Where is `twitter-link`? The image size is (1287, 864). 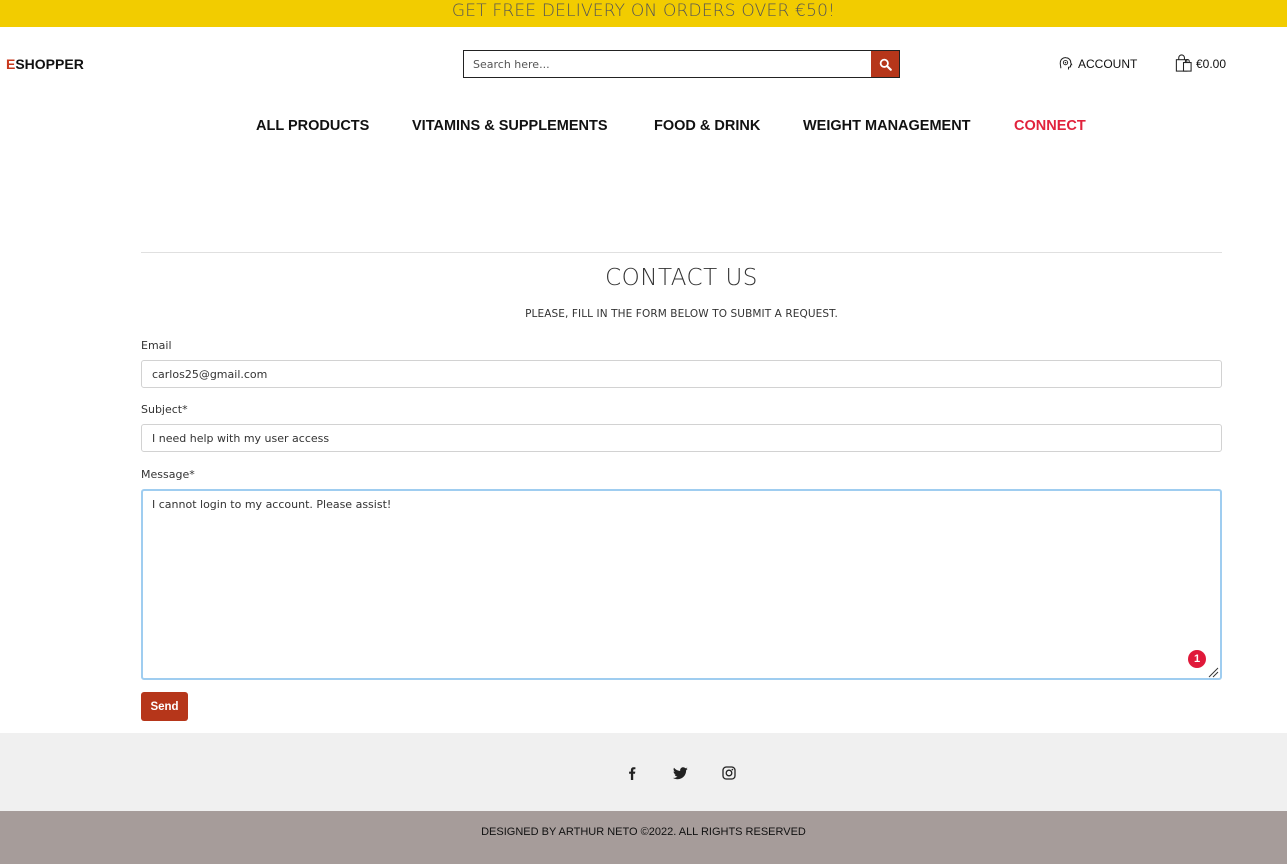 twitter-link is located at coordinates (680, 773).